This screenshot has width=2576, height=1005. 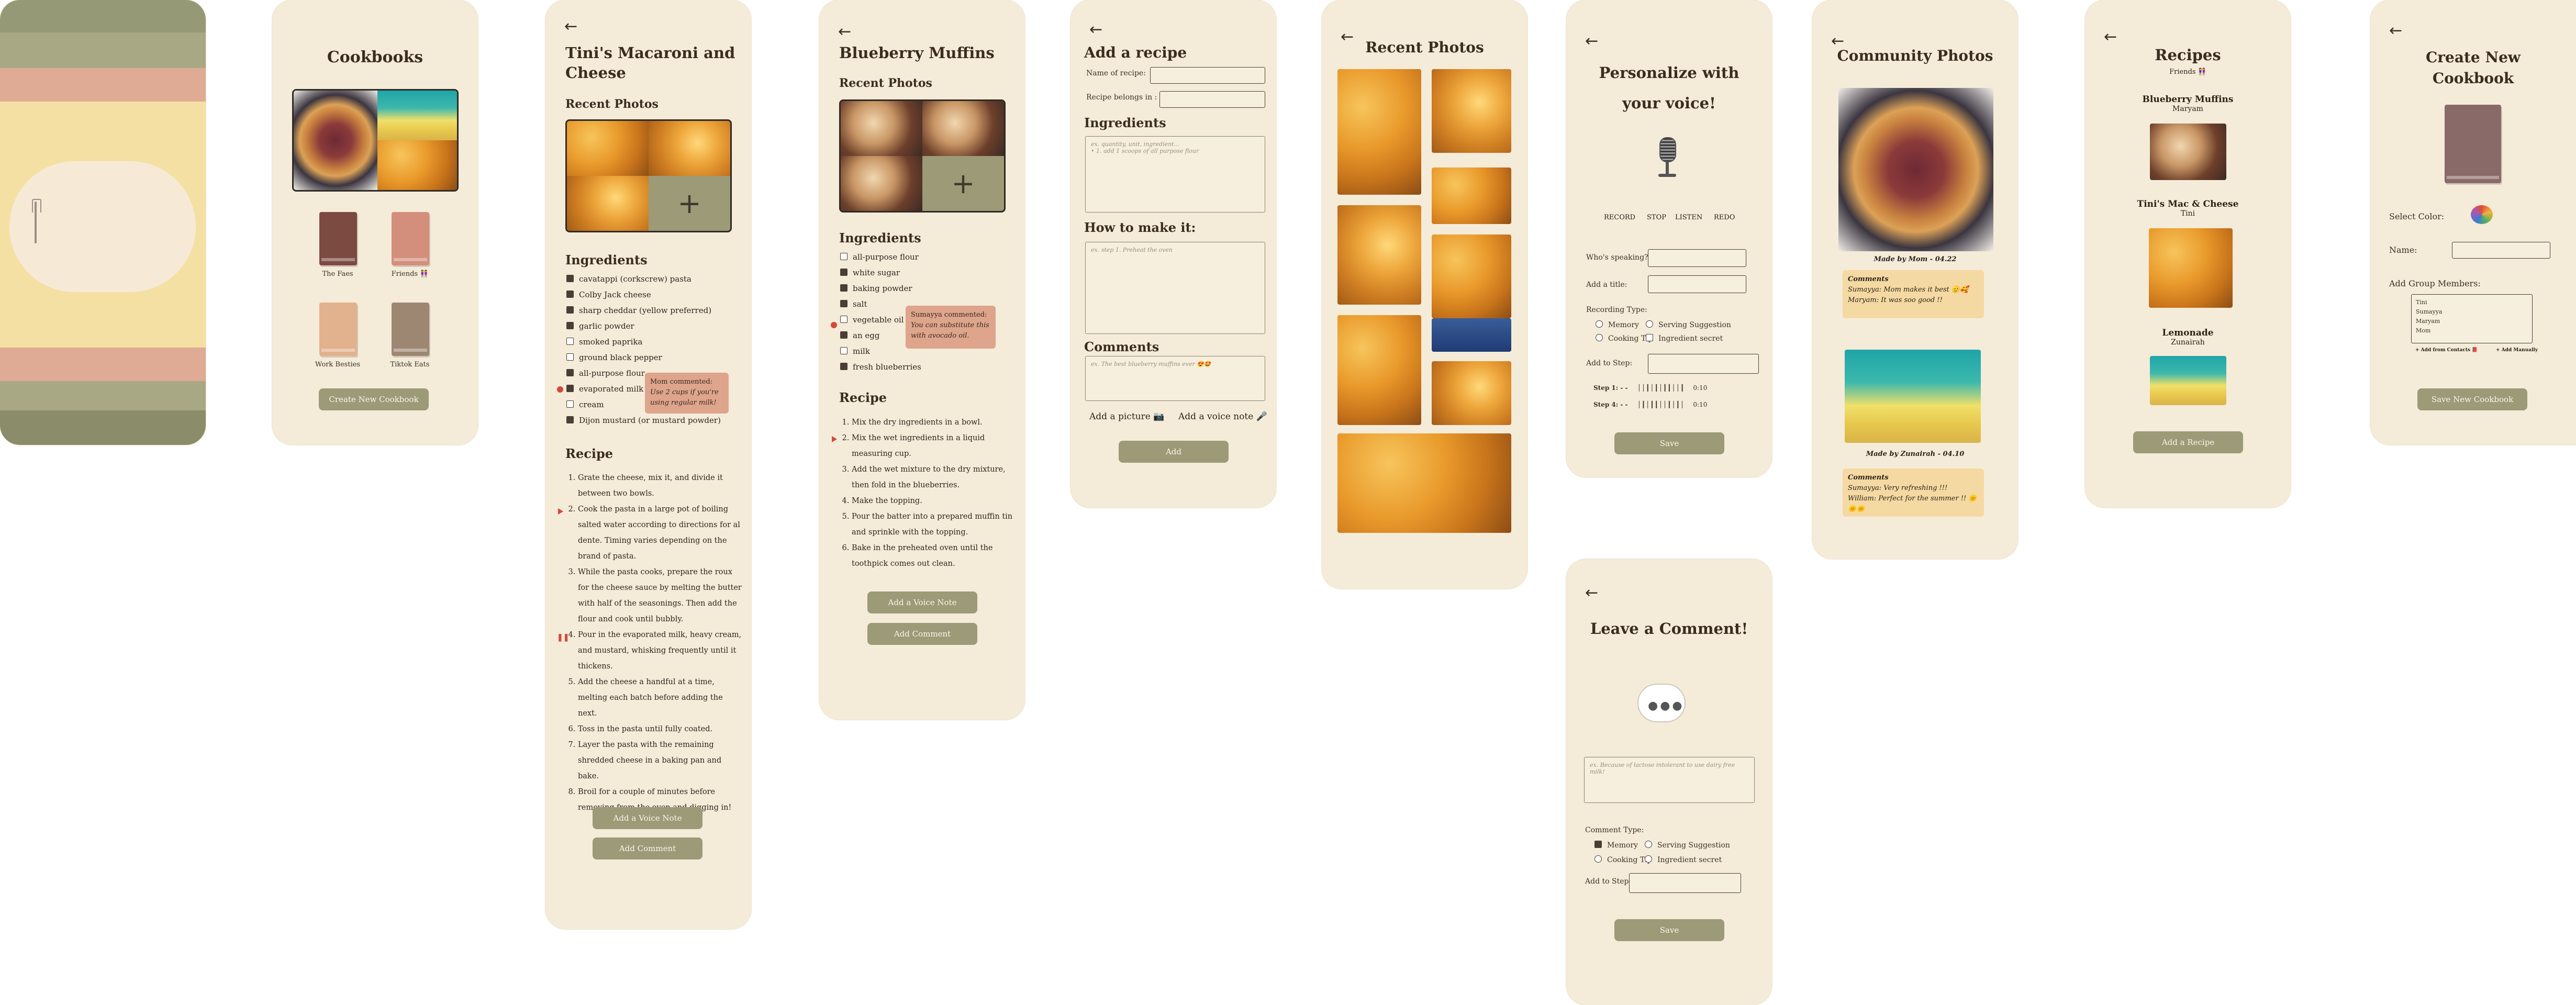 I want to click on ingredient-item: baking powder, so click(x=876, y=288).